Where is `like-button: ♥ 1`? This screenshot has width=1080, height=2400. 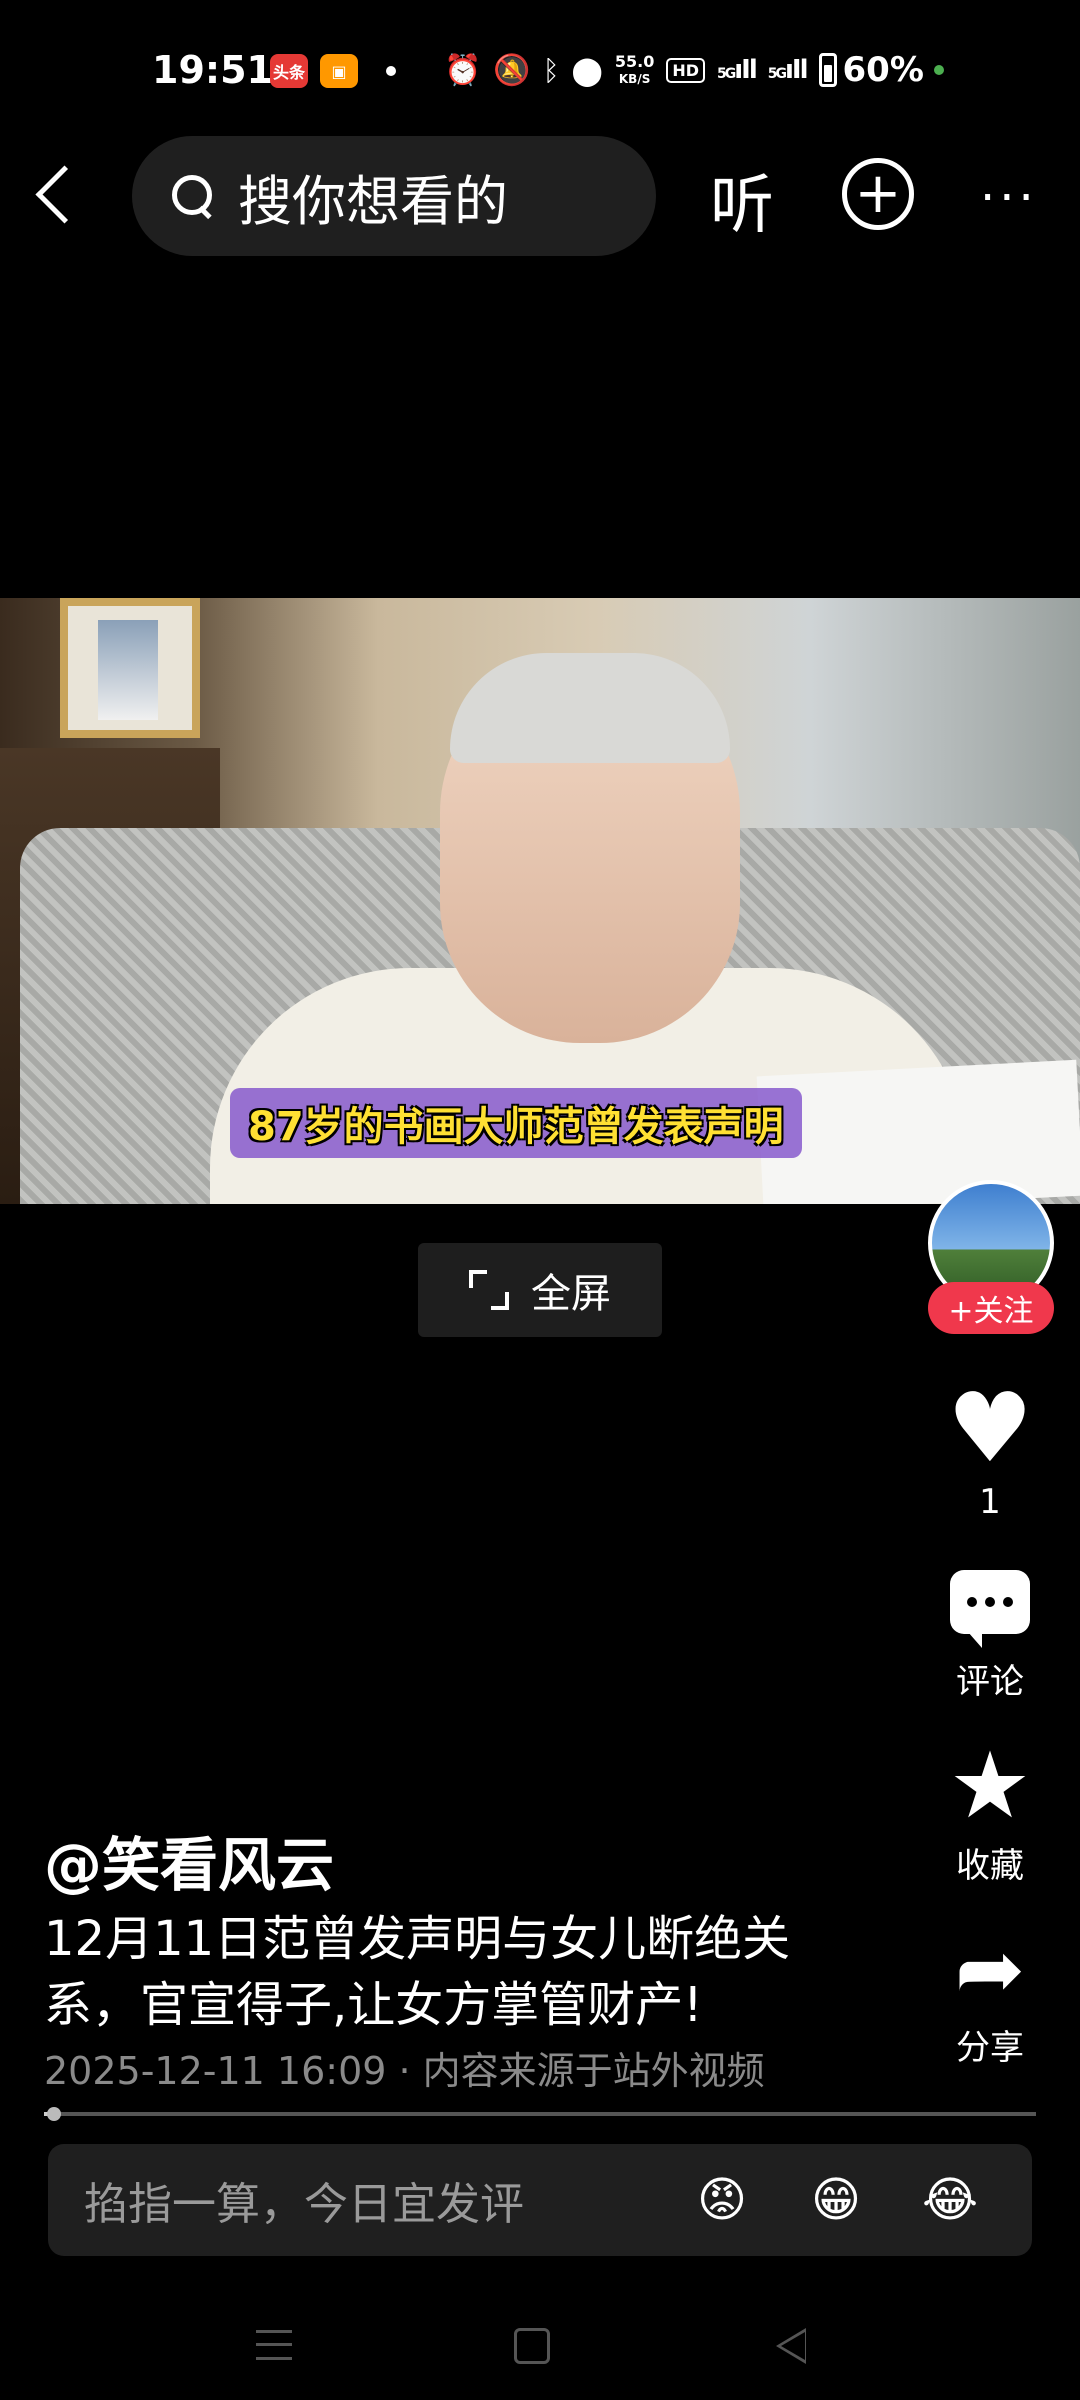
like-button: ♥ 1 is located at coordinates (990, 1451).